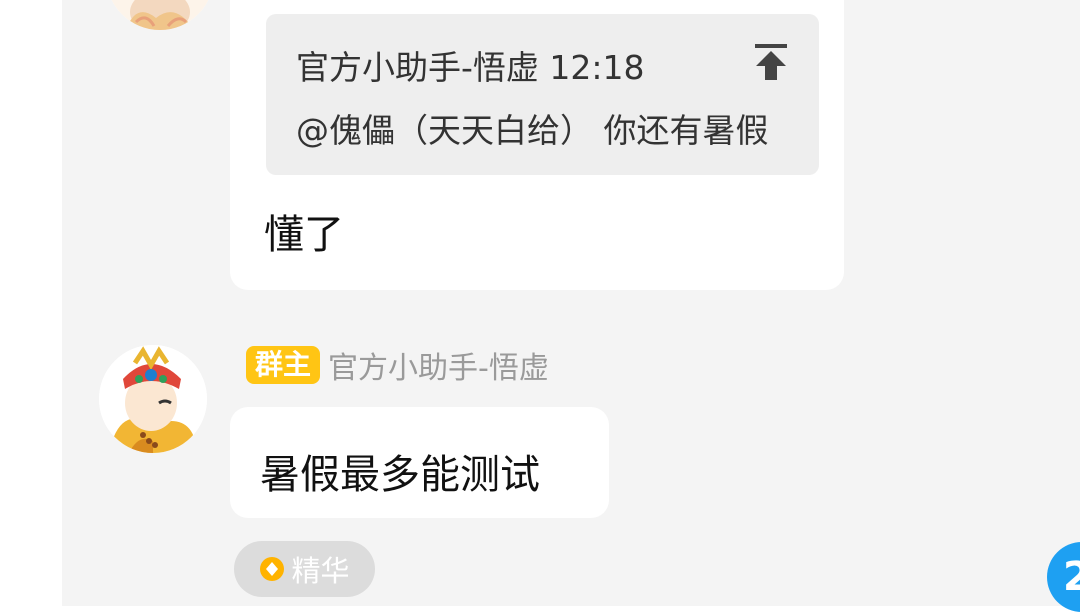 The image size is (1080, 612). Describe the element at coordinates (470, 67) in the screenshot. I see `quoted-message-header: 官方小助手-悟虚 12:18` at that location.